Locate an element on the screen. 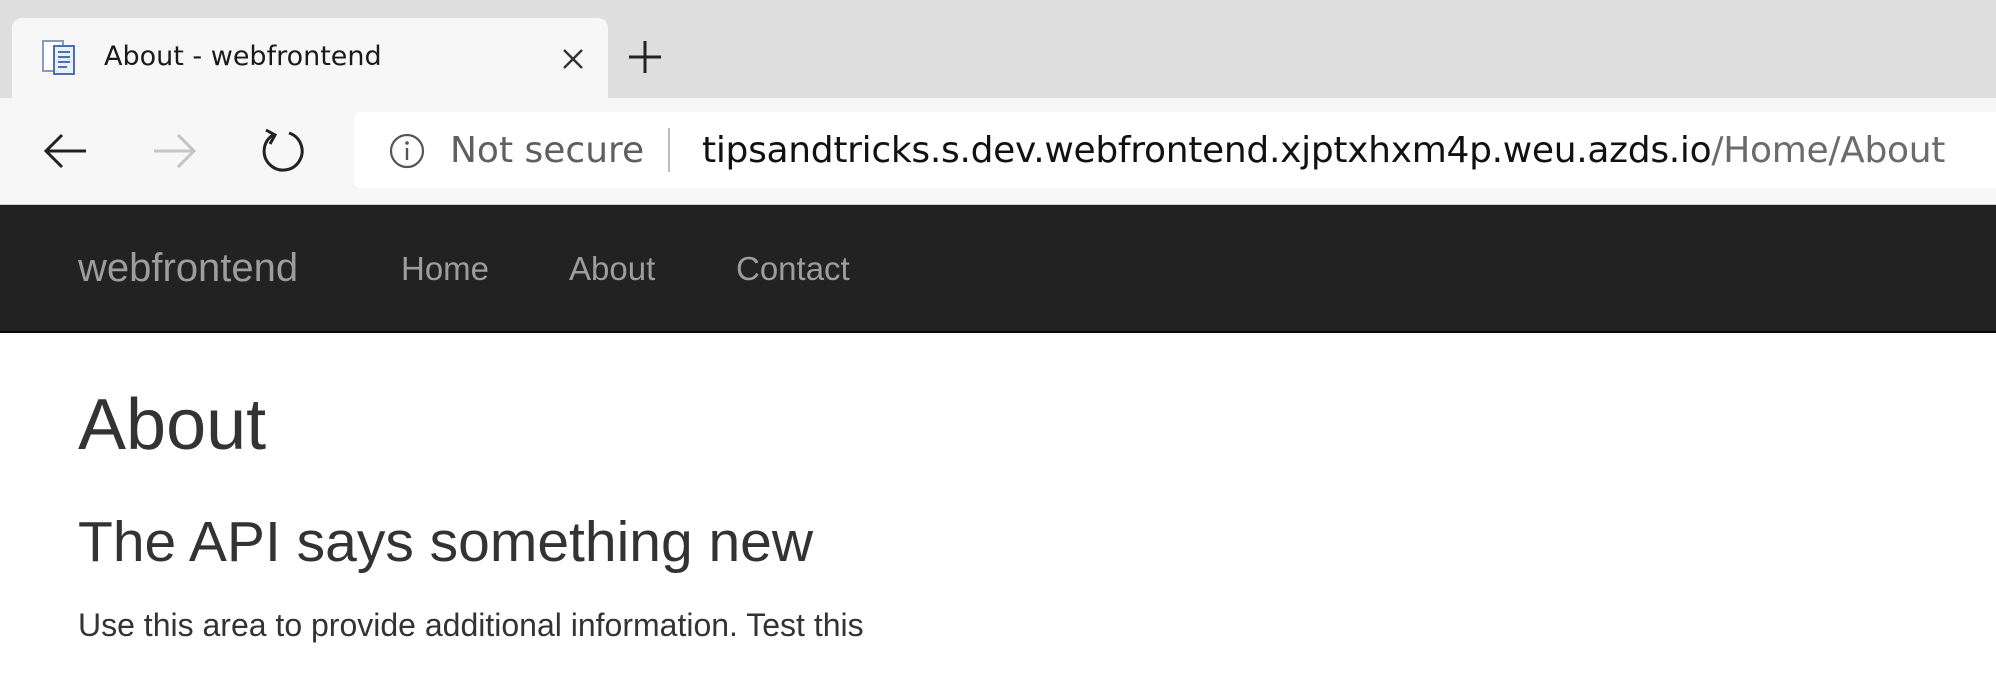 The width and height of the screenshot is (1996, 682). brand-link: webfrontend is located at coordinates (188, 268).